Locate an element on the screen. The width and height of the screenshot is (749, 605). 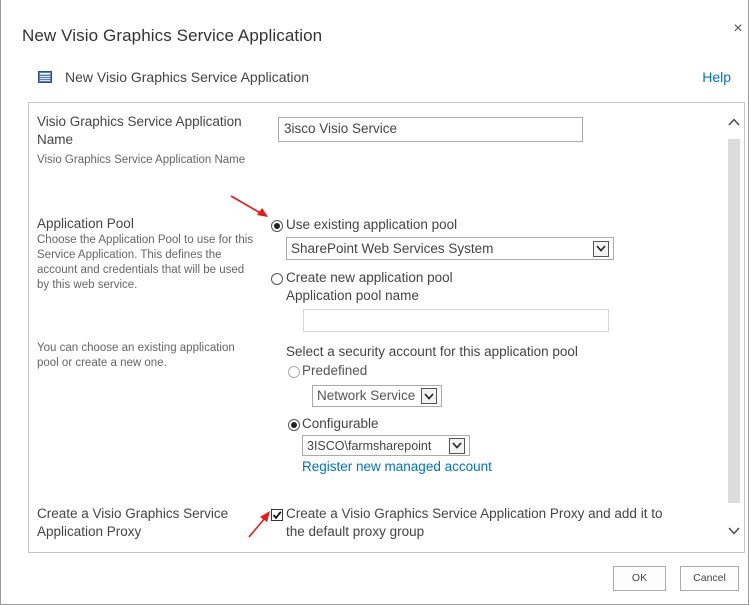
predefined-account-select-value: Network Service is located at coordinates (366, 395).